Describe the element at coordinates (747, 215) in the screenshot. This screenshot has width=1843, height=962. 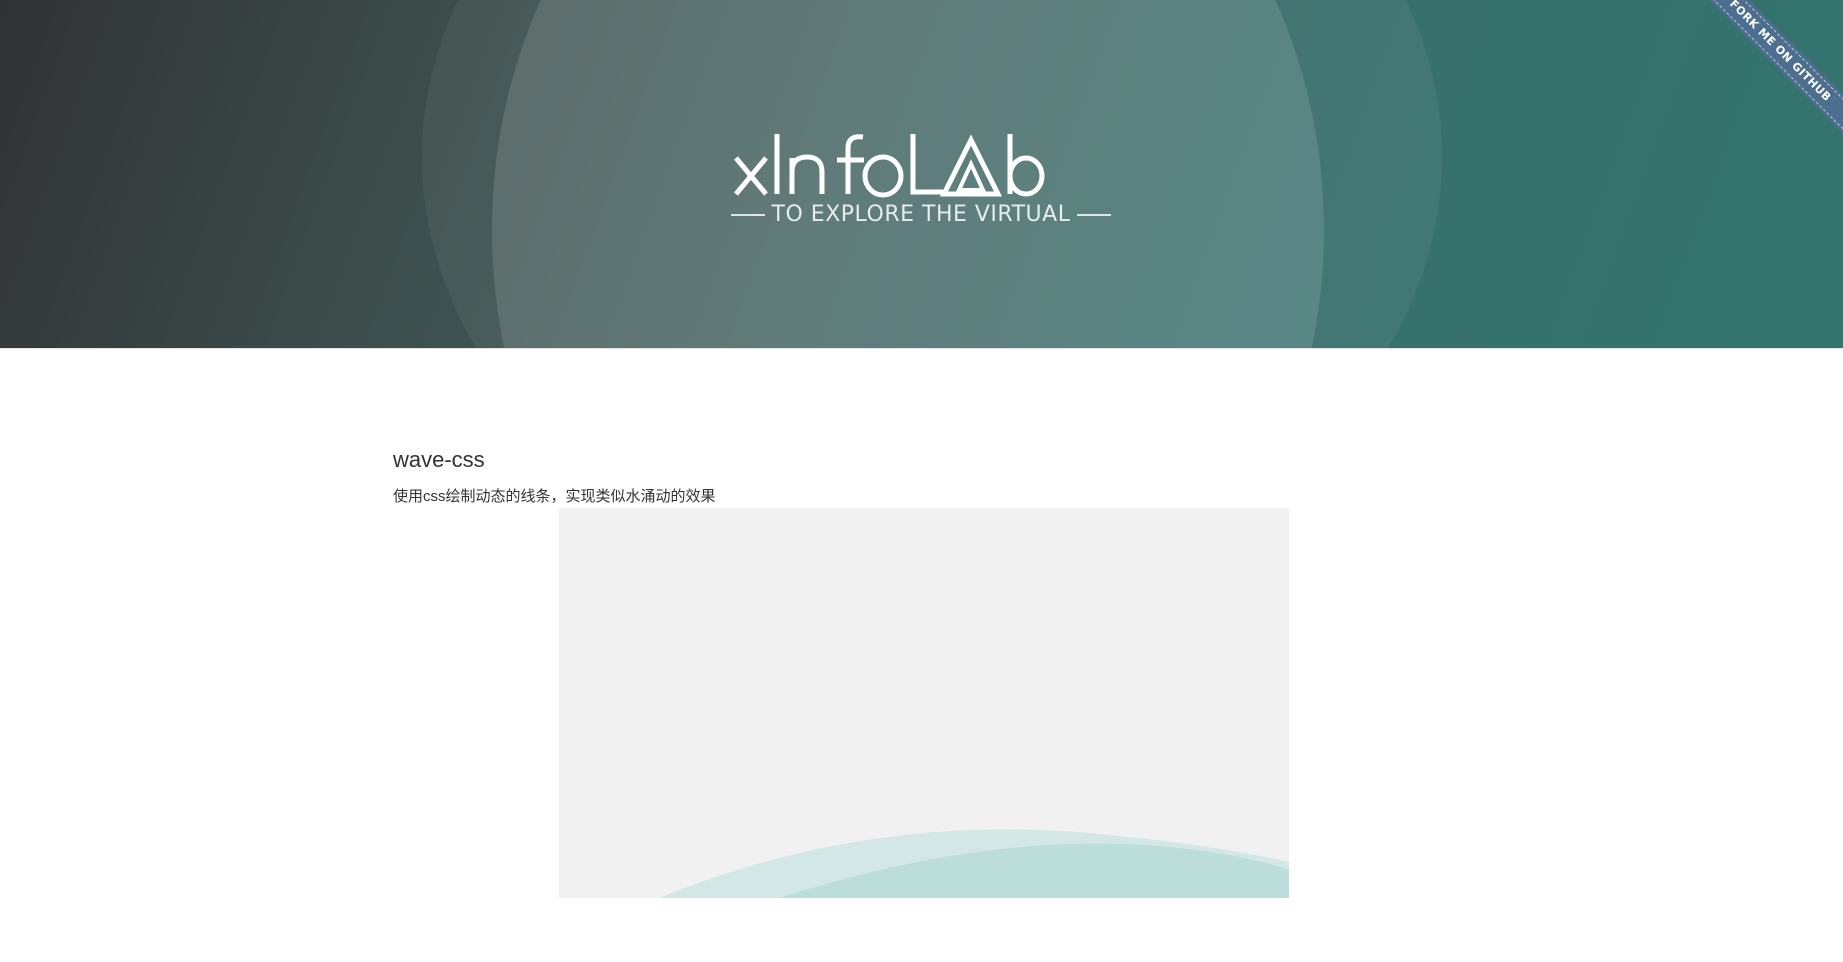
I see `tagline-dash-left` at that location.